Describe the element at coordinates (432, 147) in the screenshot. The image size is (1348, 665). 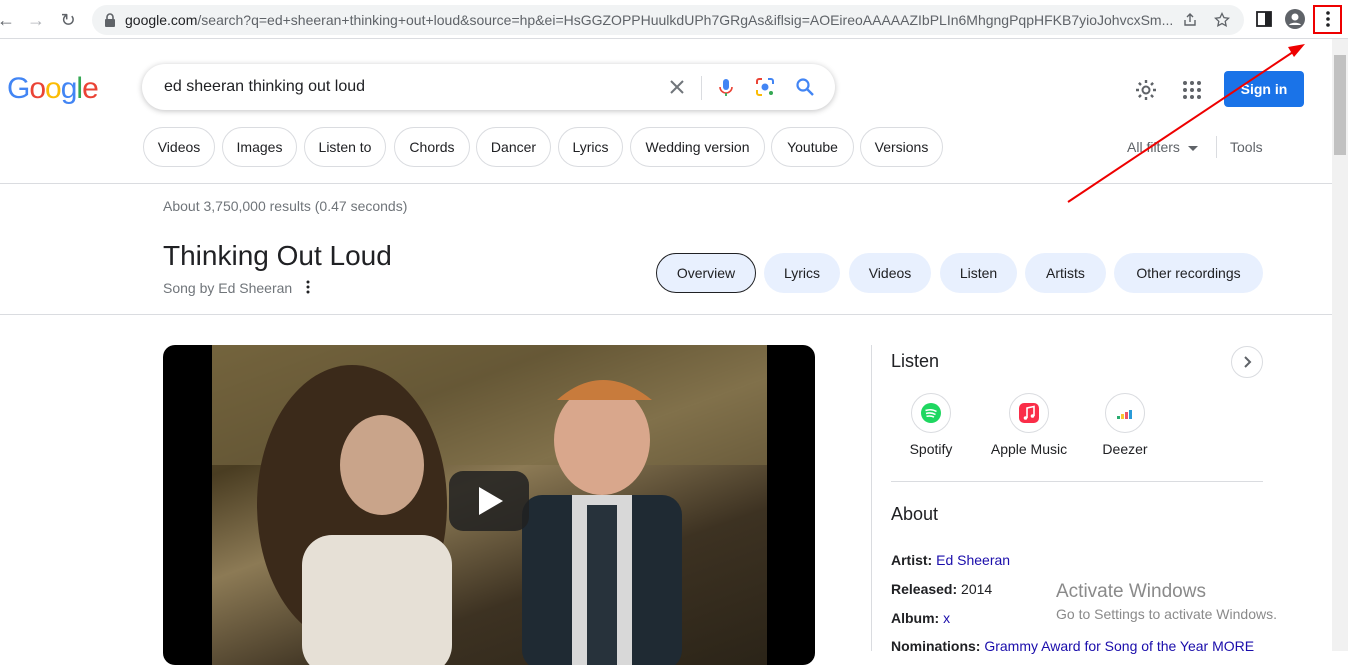
I see `filter-chip-chords: Chords` at that location.